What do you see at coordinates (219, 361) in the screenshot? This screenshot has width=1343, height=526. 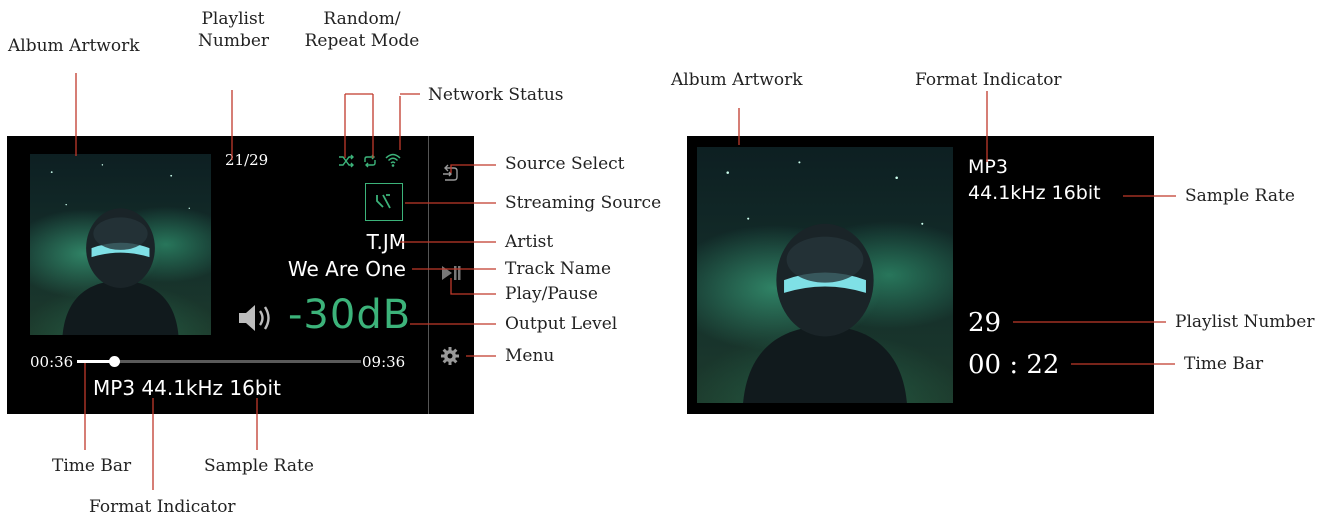 I see `time-bar-track` at bounding box center [219, 361].